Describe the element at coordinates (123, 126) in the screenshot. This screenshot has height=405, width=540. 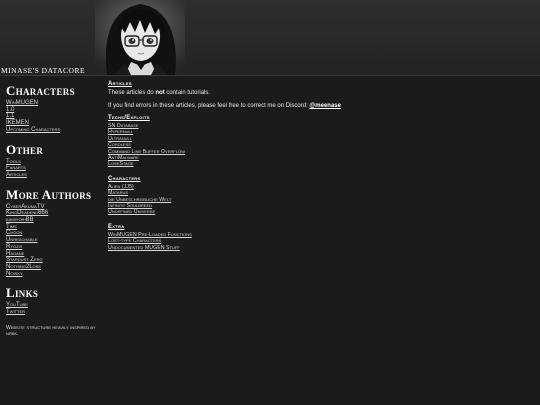
I see `article-link: SN Database` at that location.